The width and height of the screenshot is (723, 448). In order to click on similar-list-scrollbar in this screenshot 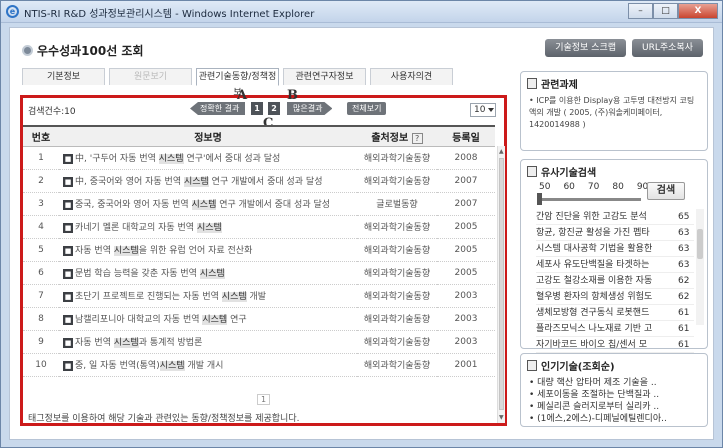, I will do `click(700, 267)`.